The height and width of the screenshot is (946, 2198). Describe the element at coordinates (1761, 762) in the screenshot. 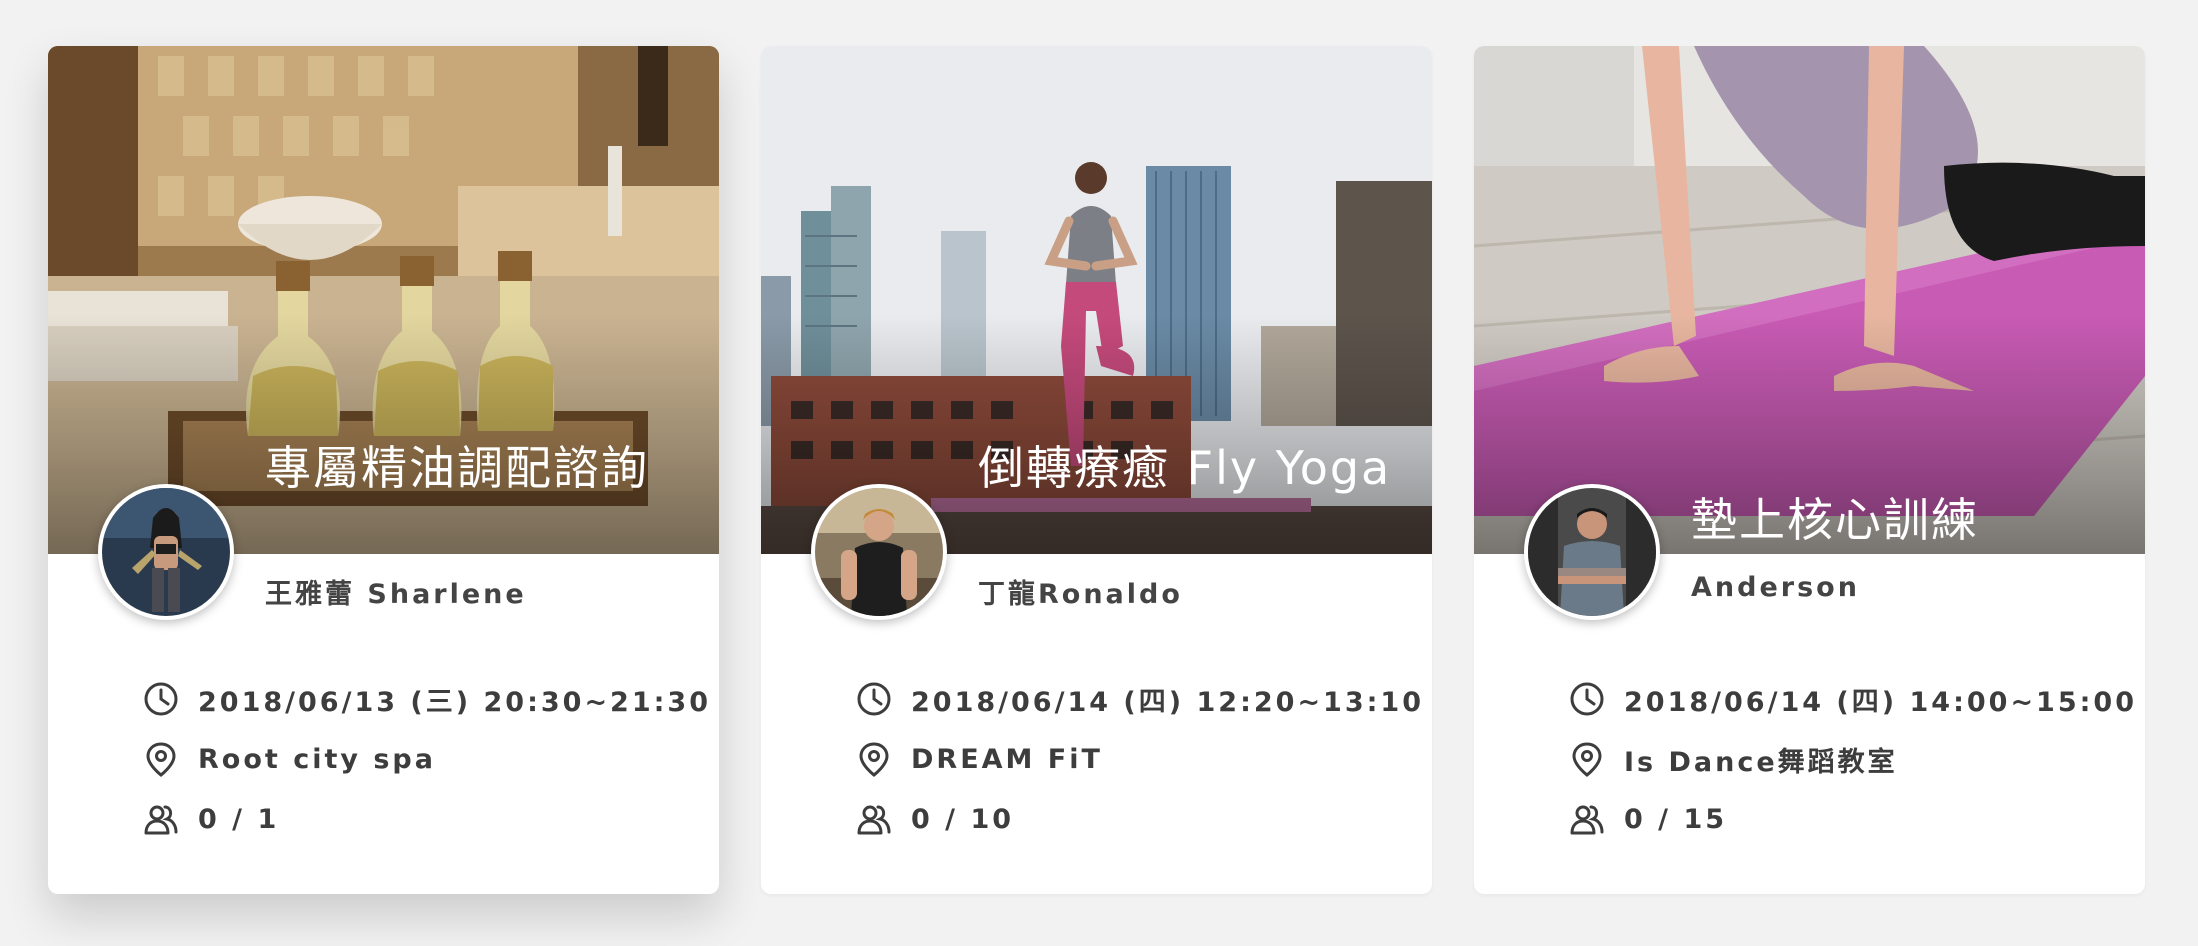

I see `class-location: Is Dance舞蹈教室` at that location.